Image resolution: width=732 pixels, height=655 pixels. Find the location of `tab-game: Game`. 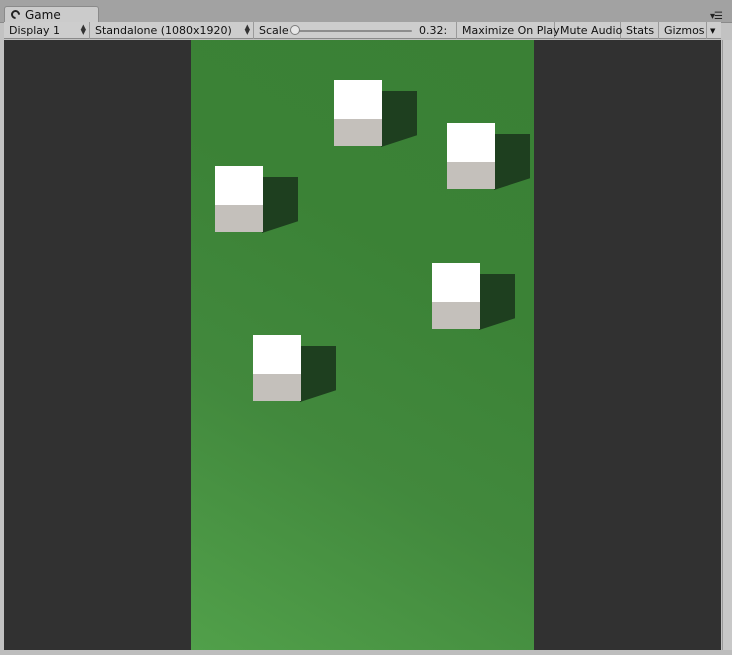

tab-game: Game is located at coordinates (51, 14).